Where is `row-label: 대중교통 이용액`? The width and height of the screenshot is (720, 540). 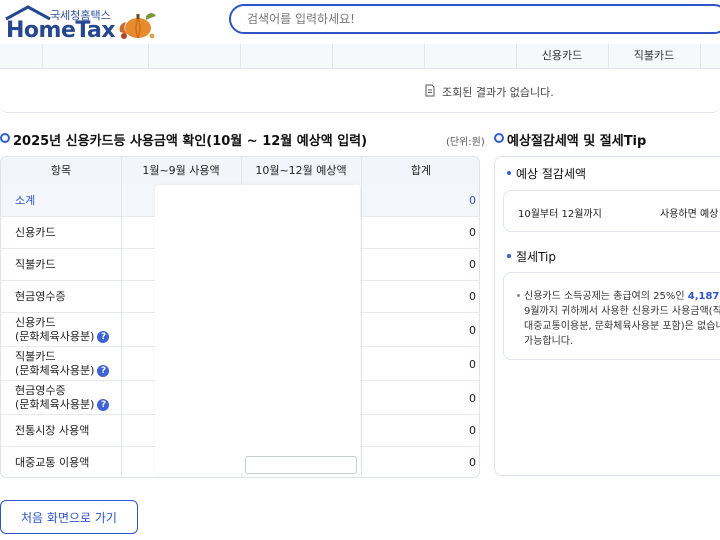 row-label: 대중교통 이용액 is located at coordinates (52, 462).